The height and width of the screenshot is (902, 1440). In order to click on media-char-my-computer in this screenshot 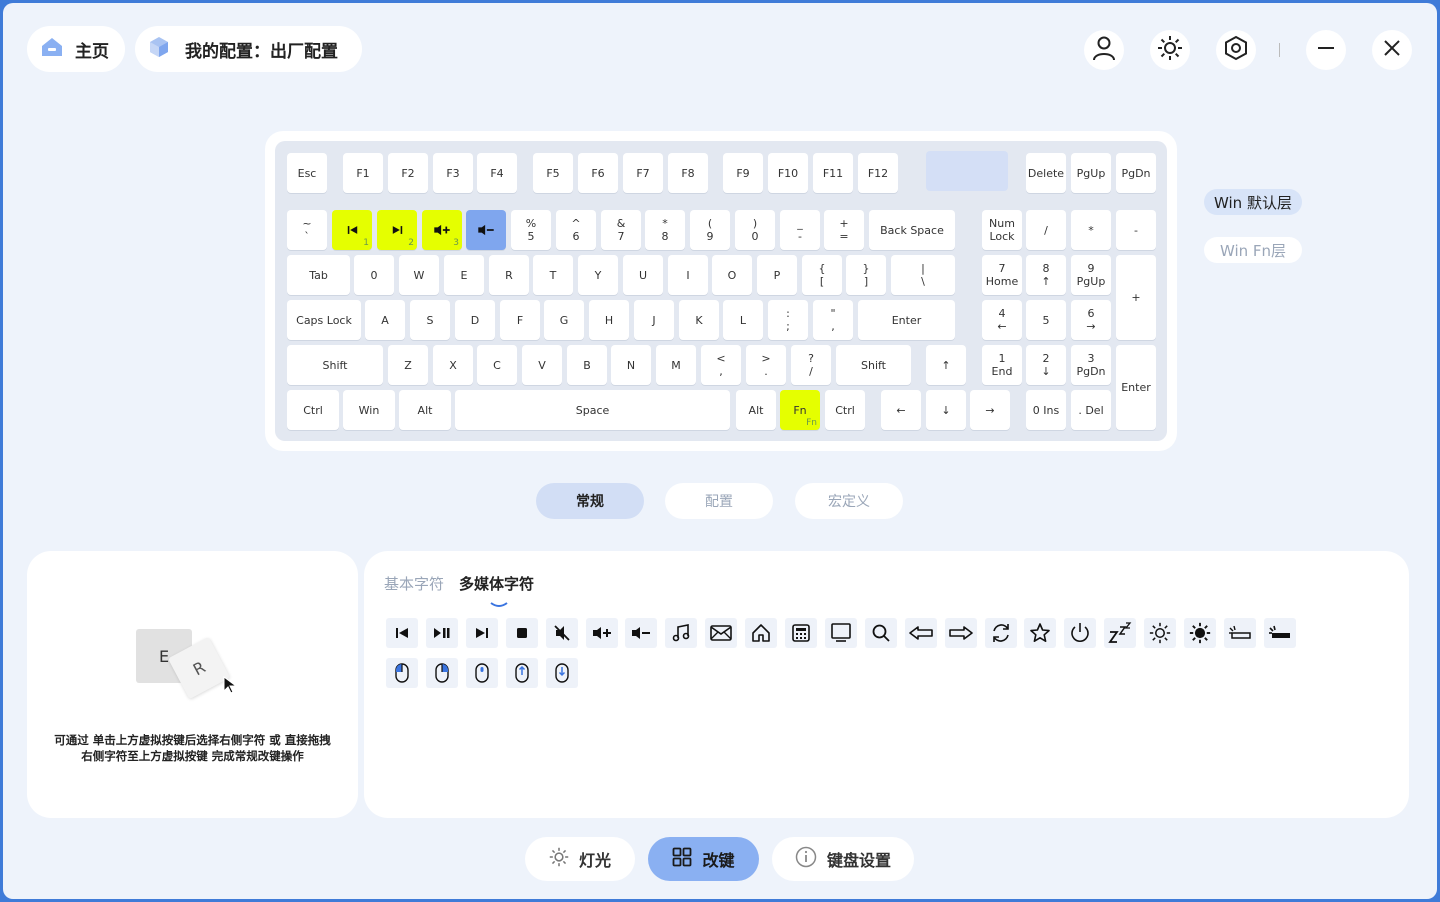, I will do `click(840, 633)`.